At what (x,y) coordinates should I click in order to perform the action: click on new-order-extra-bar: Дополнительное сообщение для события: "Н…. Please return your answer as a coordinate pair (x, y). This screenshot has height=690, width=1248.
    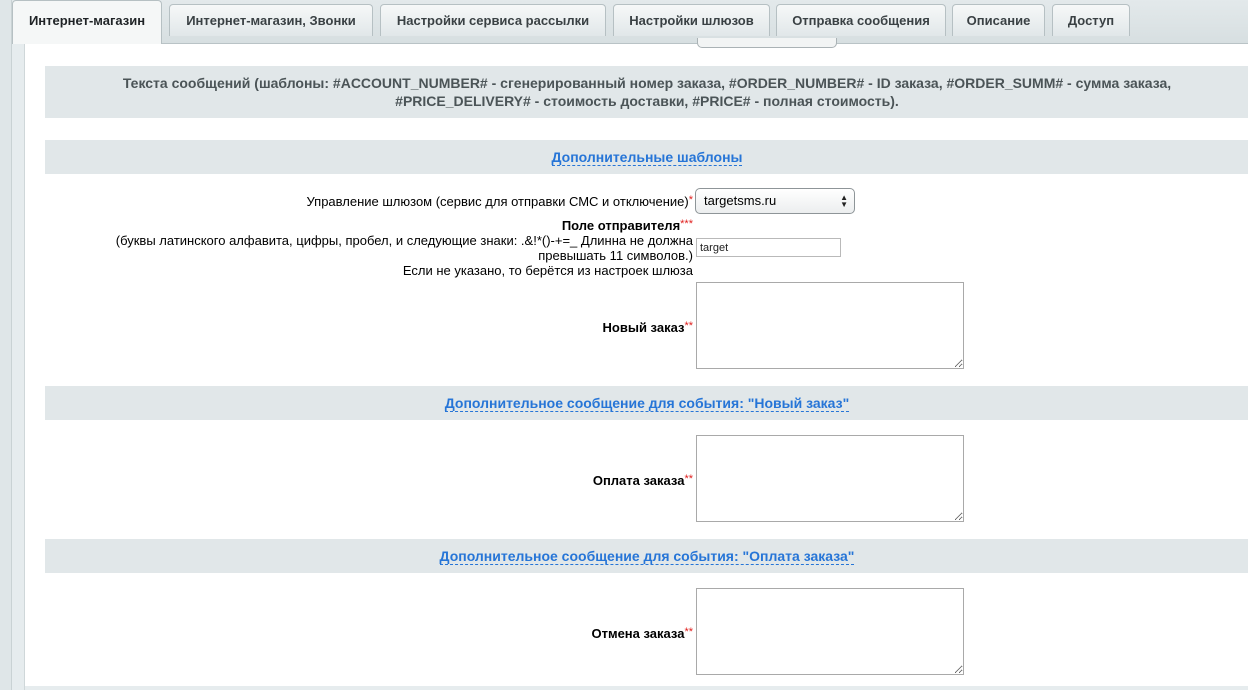
    Looking at the image, I should click on (646, 403).